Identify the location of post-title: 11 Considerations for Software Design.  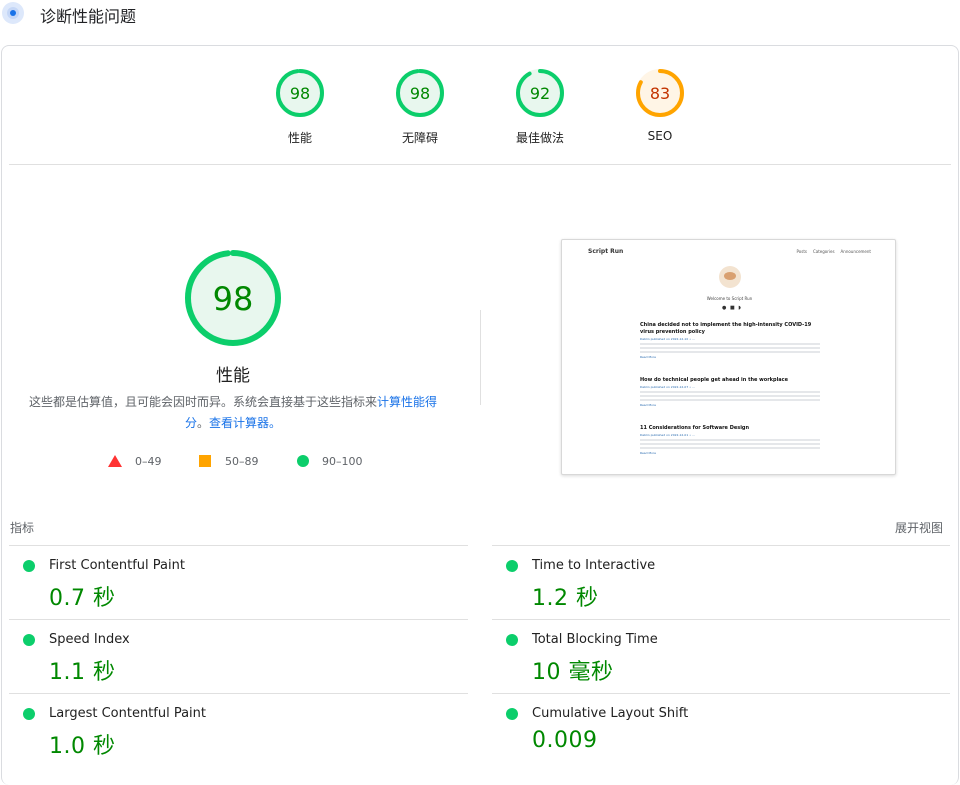
(695, 428).